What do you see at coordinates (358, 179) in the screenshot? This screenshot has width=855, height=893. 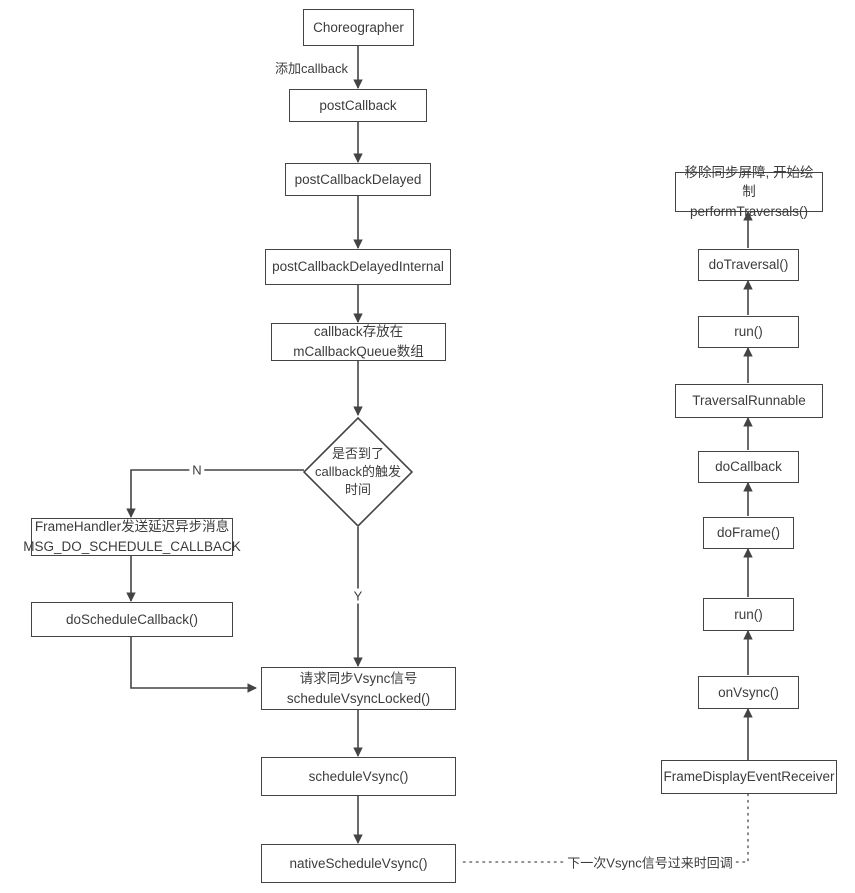 I see `node-post-callback-delayed: postCallbackDelayed` at bounding box center [358, 179].